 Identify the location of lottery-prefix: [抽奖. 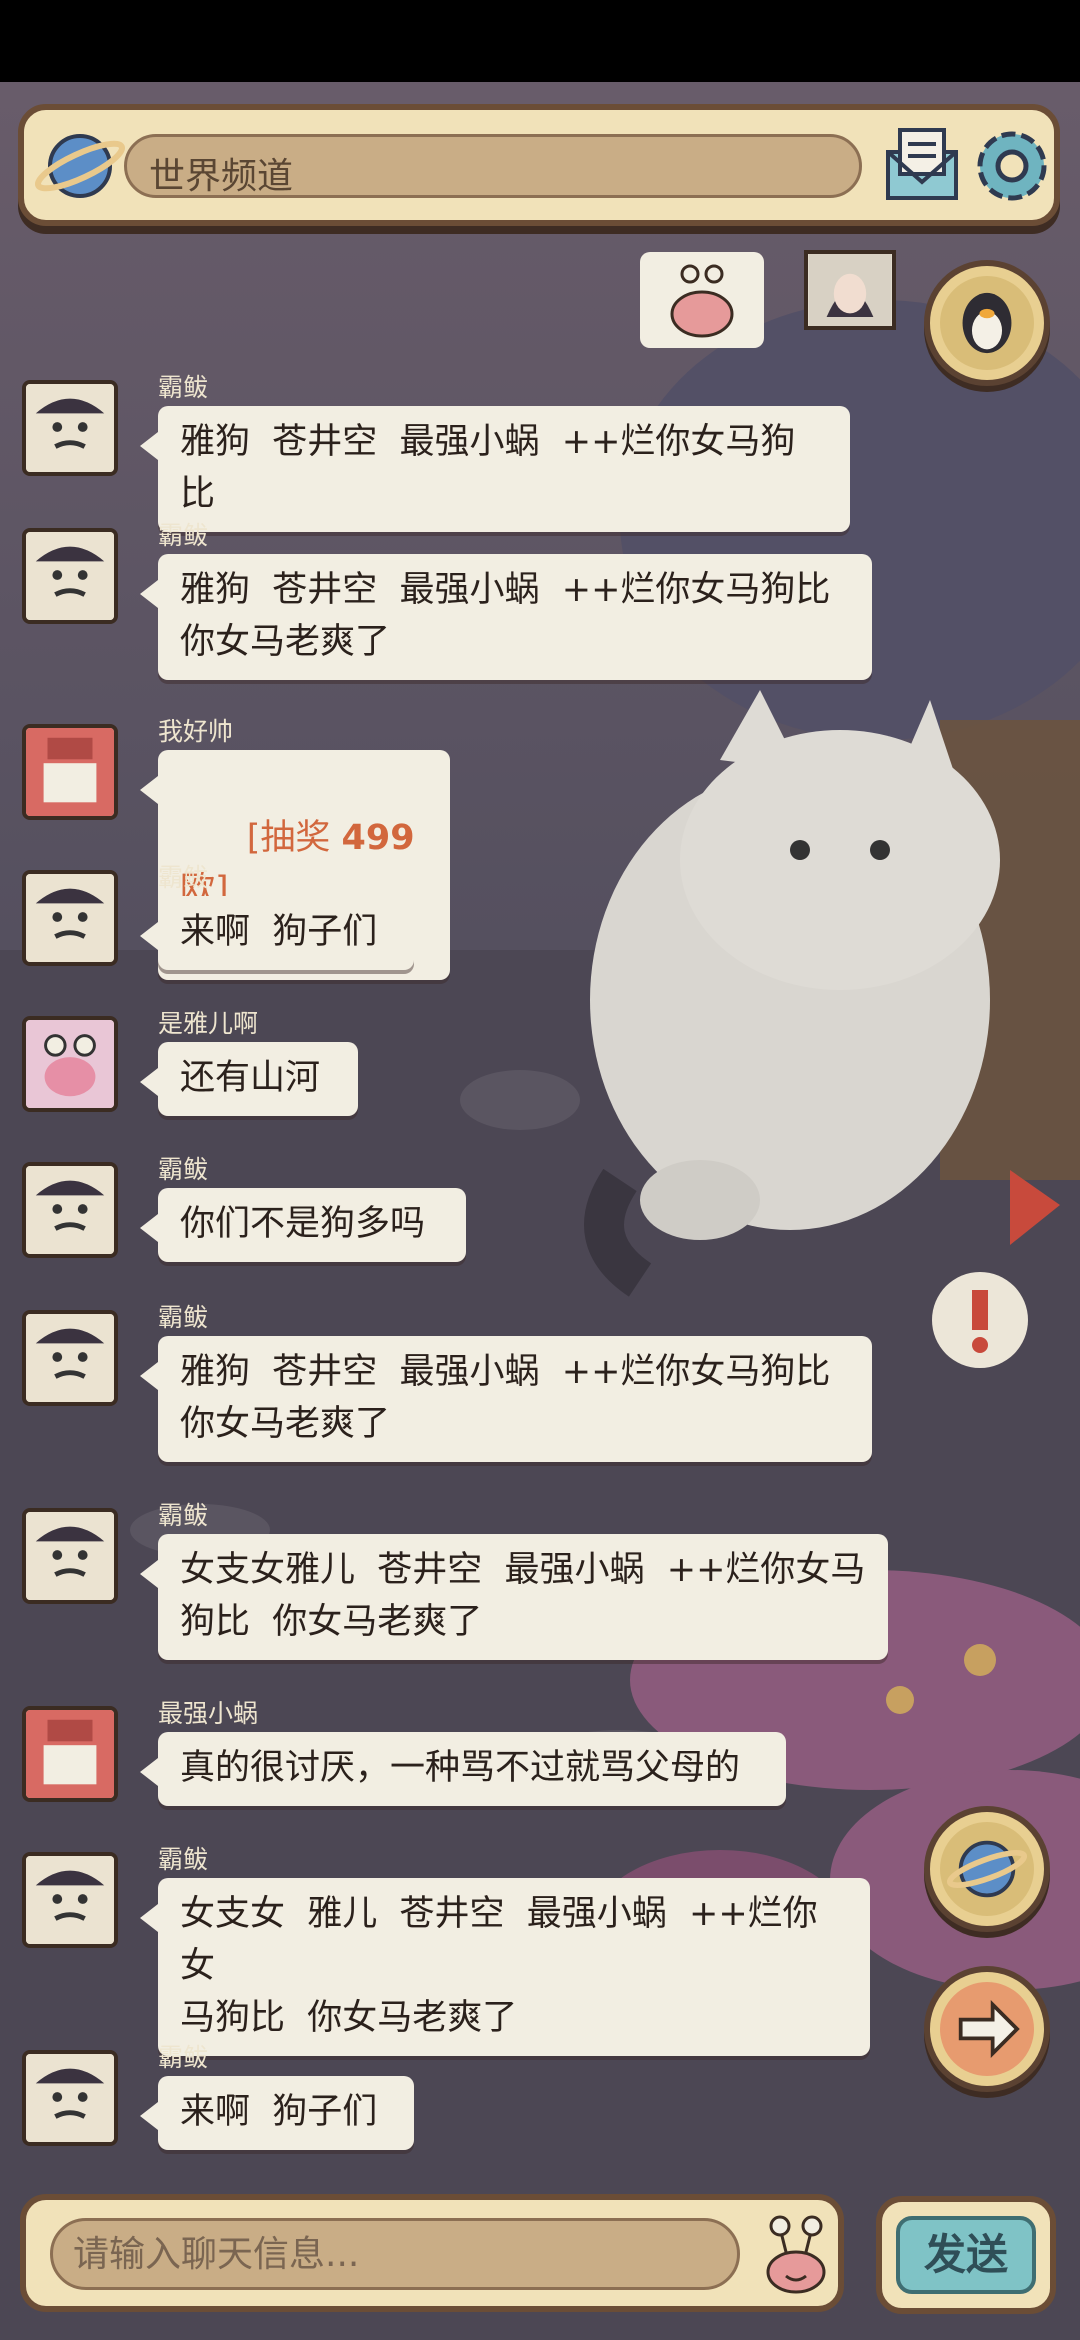
(294, 838).